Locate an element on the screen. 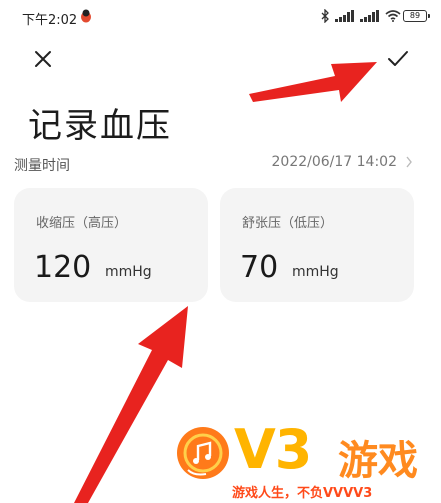 This screenshot has height=503, width=441. systolic-label: 收缩压（高压） is located at coordinates (82, 223).